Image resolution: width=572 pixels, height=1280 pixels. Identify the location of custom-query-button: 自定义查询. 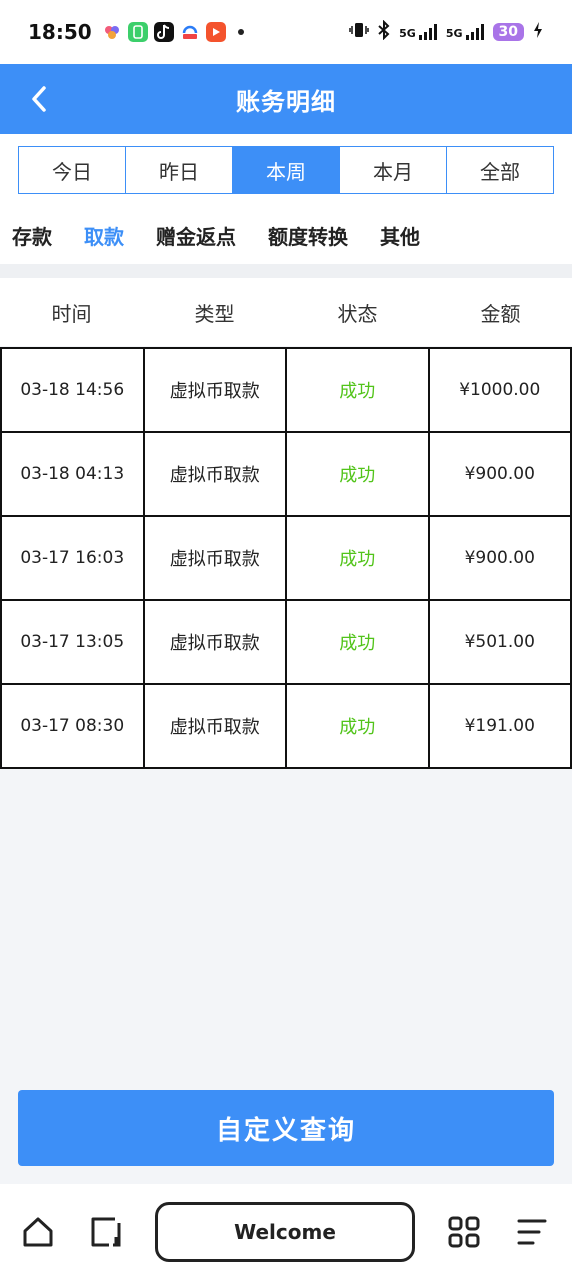
(286, 1128).